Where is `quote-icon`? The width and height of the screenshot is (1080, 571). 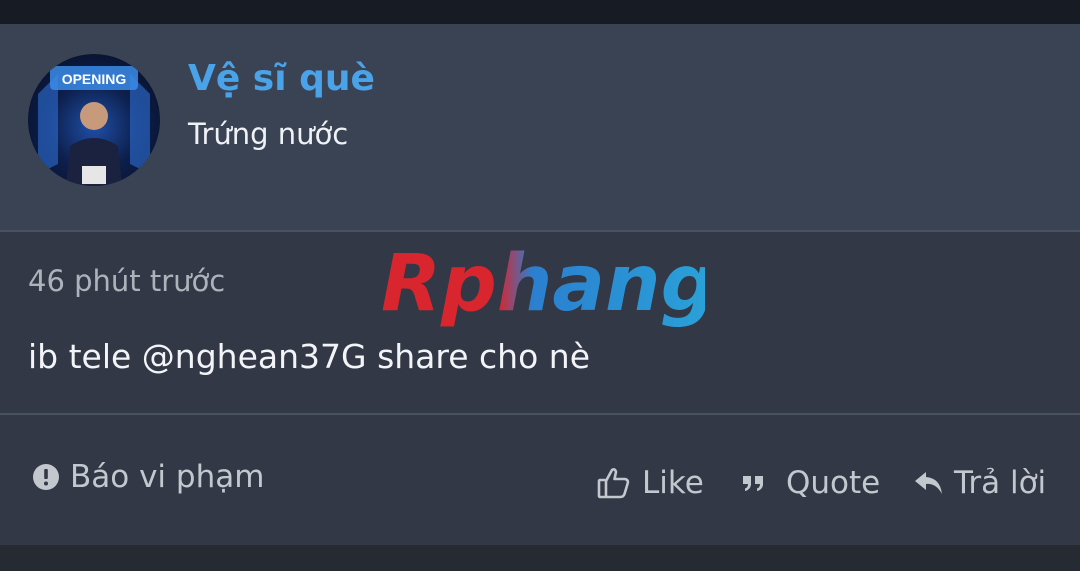
quote-icon is located at coordinates (754, 483).